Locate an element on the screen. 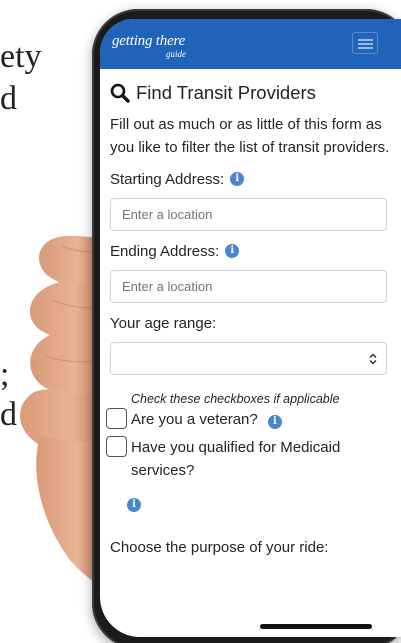 Image resolution: width=401 pixels, height=643 pixels. background-text-fragment: ety is located at coordinates (21, 56).